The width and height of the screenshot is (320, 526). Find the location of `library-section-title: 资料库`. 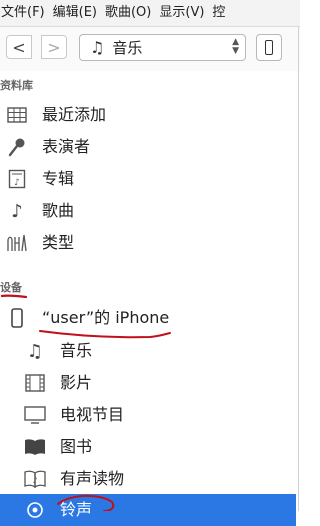

library-section-title: 资料库 is located at coordinates (16, 85).